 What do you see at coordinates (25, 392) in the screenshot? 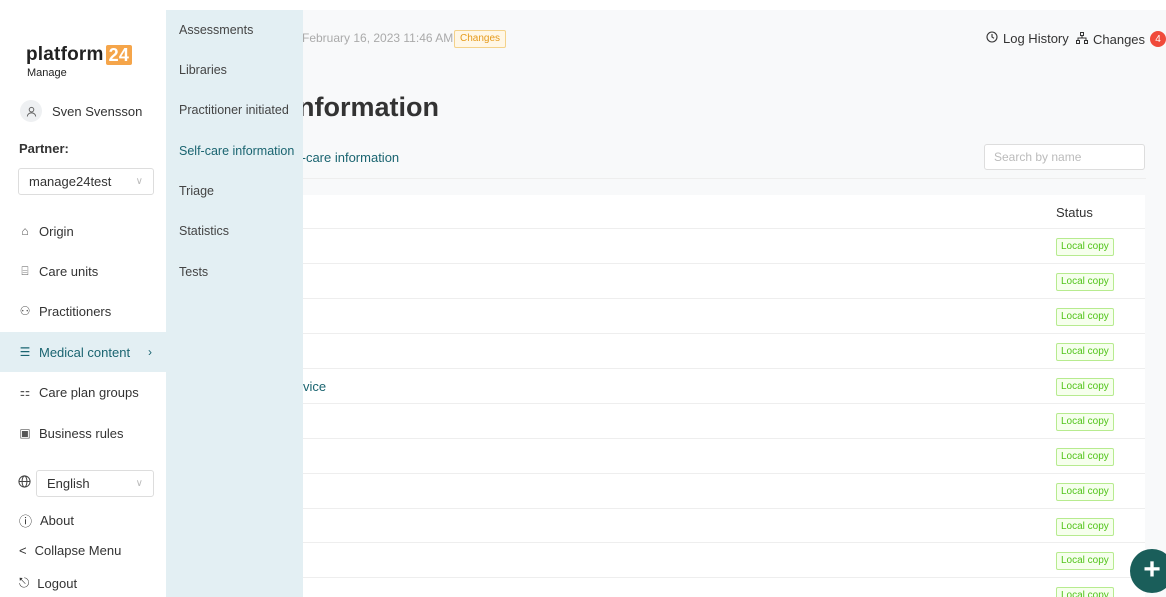
I see `groups-icon: ⚏` at bounding box center [25, 392].